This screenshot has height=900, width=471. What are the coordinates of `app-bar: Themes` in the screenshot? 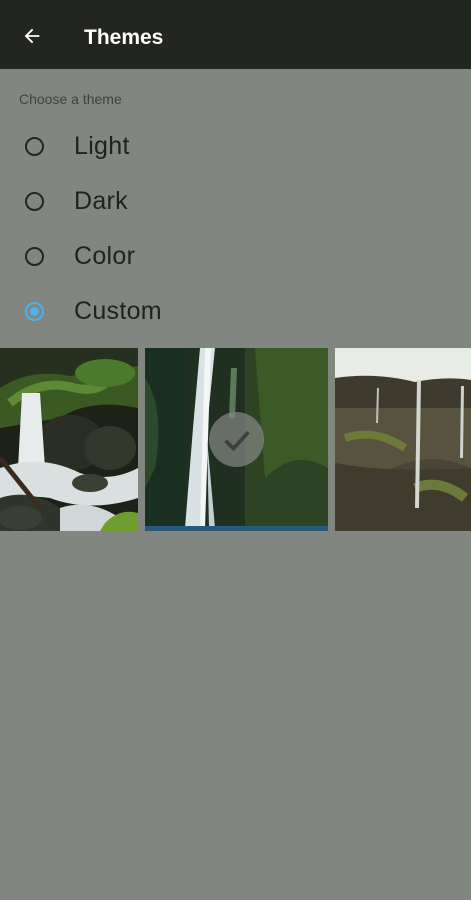 It's located at (235, 34).